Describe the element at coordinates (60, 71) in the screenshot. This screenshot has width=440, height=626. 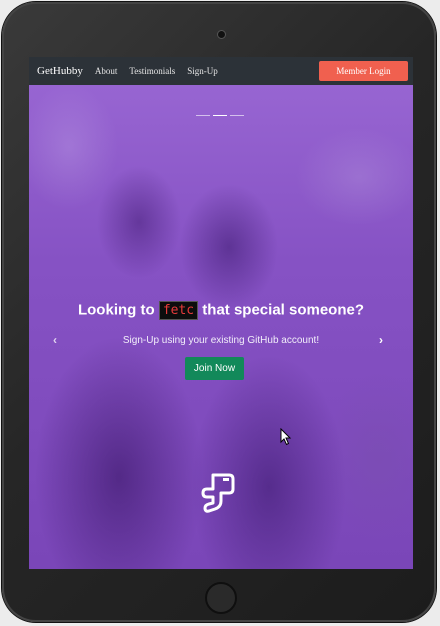
I see `brand-link: GetHubby` at that location.